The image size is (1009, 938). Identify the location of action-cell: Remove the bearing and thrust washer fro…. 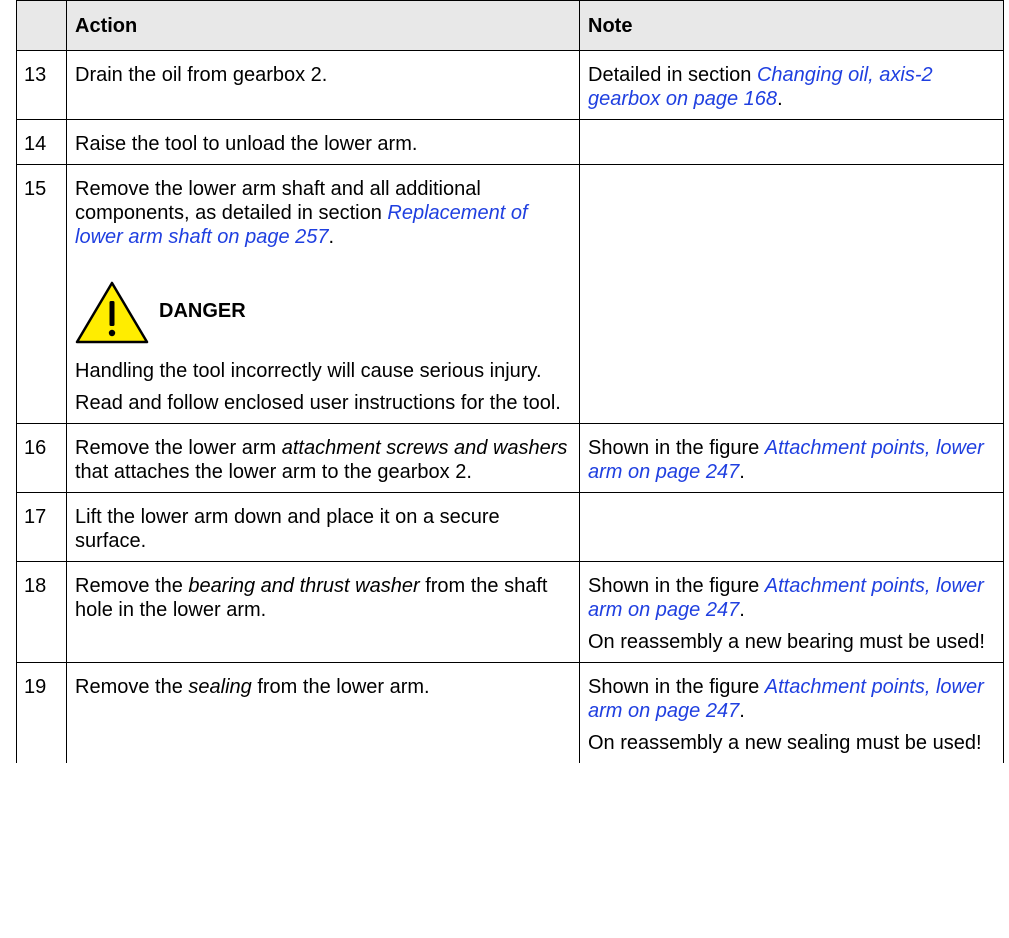
(323, 612).